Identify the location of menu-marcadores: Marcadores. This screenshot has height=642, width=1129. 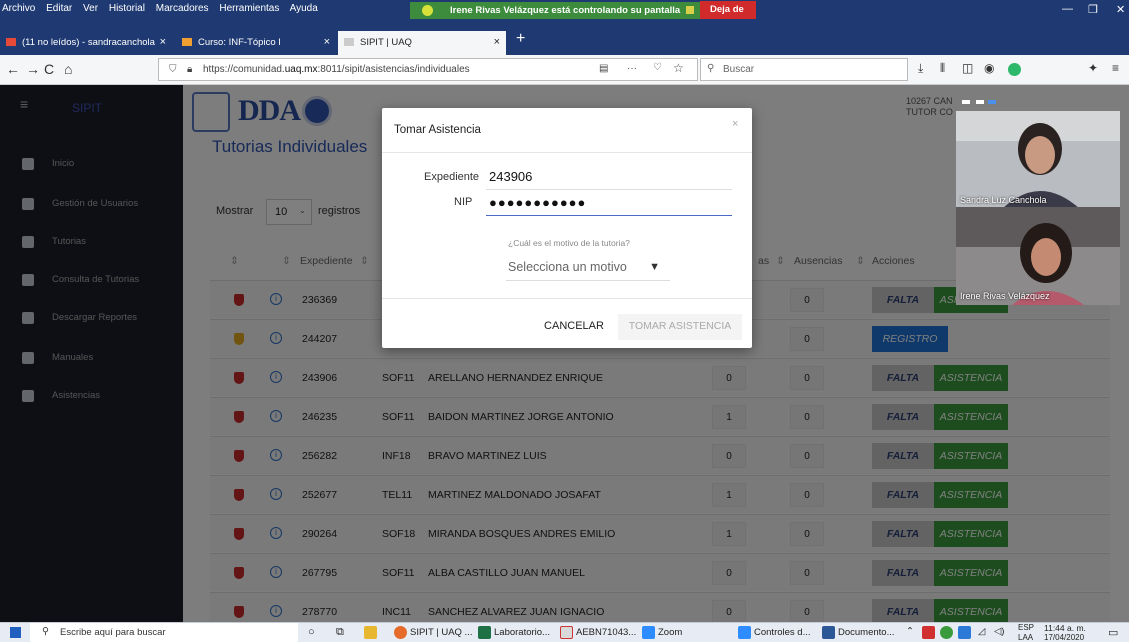
(182, 8).